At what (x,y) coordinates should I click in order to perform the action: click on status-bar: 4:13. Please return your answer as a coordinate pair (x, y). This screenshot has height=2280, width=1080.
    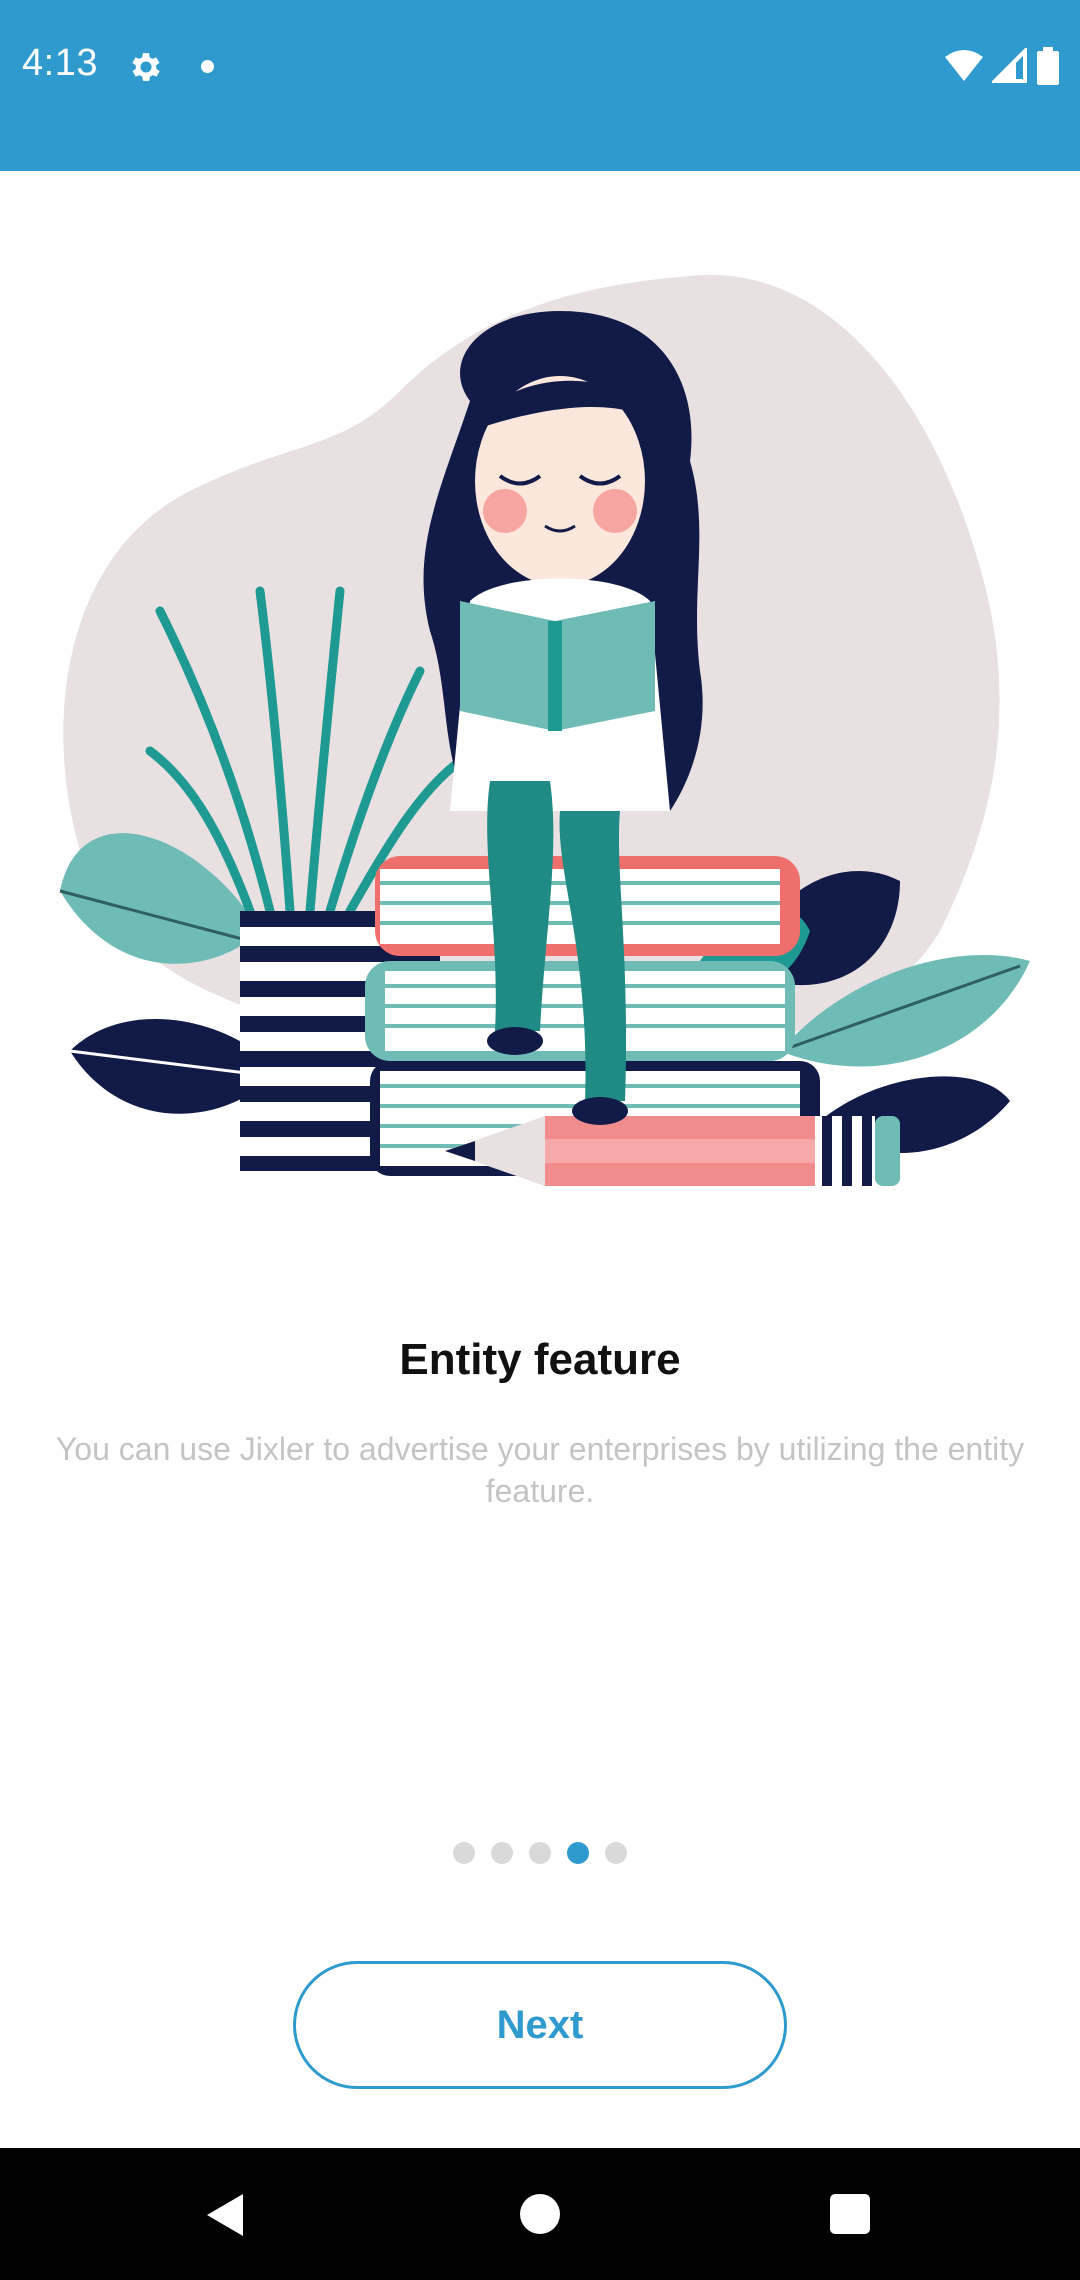
    Looking at the image, I should click on (540, 85).